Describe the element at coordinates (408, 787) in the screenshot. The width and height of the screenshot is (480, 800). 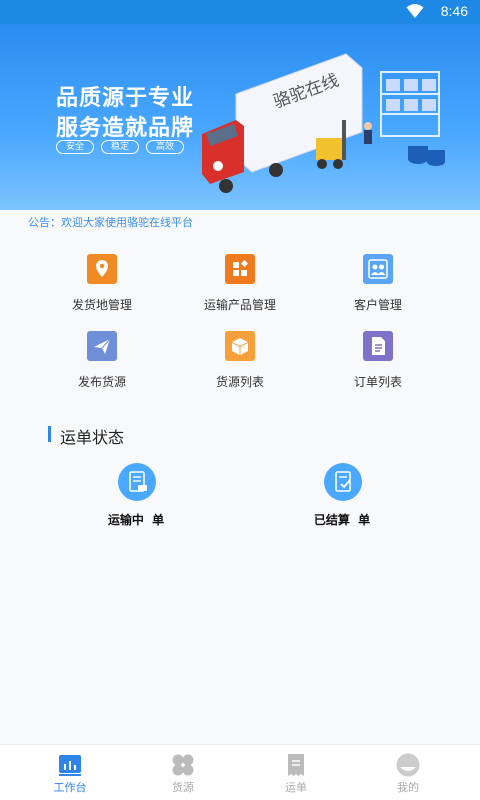
I see `tab-label: 我的` at that location.